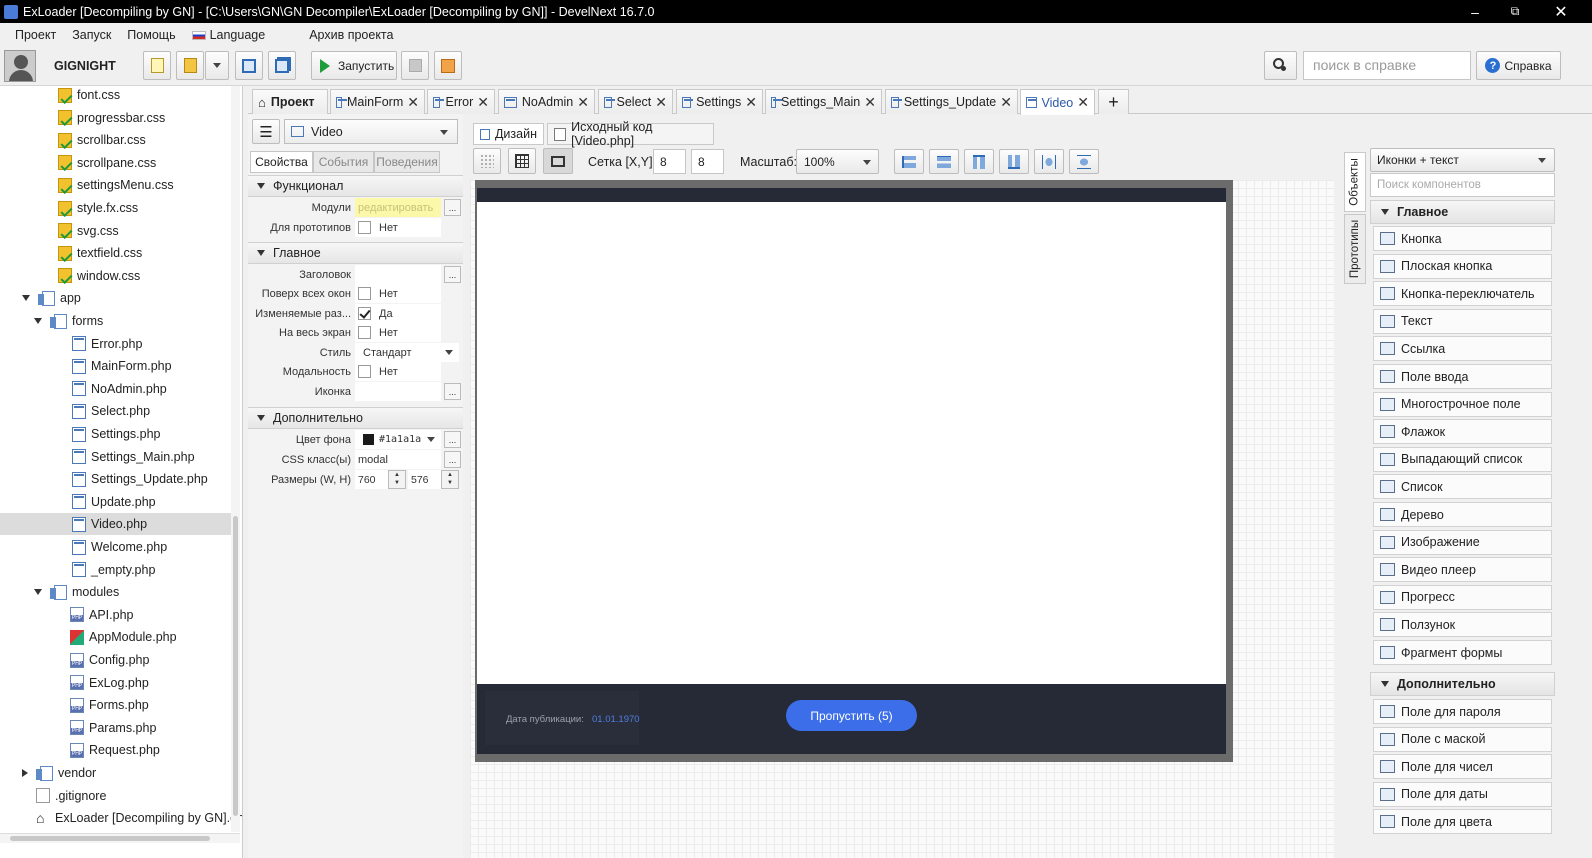  What do you see at coordinates (115, 796) in the screenshot?
I see `tree-item: .gitignore` at bounding box center [115, 796].